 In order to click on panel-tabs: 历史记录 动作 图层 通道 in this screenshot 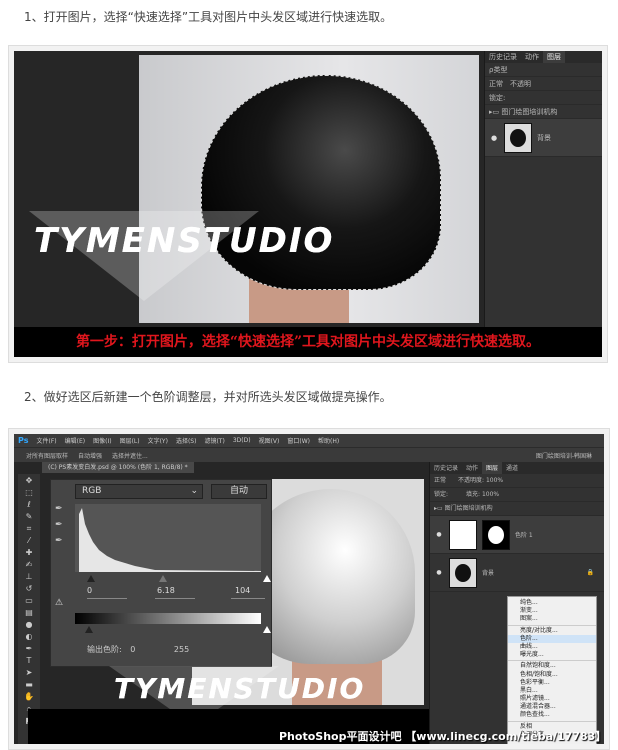, I will do `click(517, 468)`.